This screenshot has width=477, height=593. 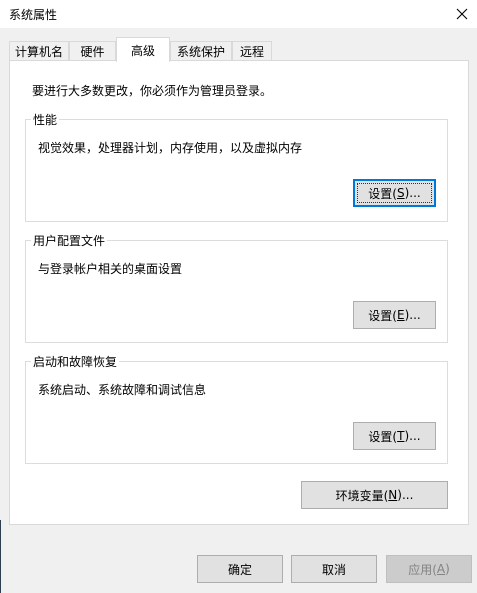 What do you see at coordinates (92, 51) in the screenshot?
I see `tab-hardware: 硬件` at bounding box center [92, 51].